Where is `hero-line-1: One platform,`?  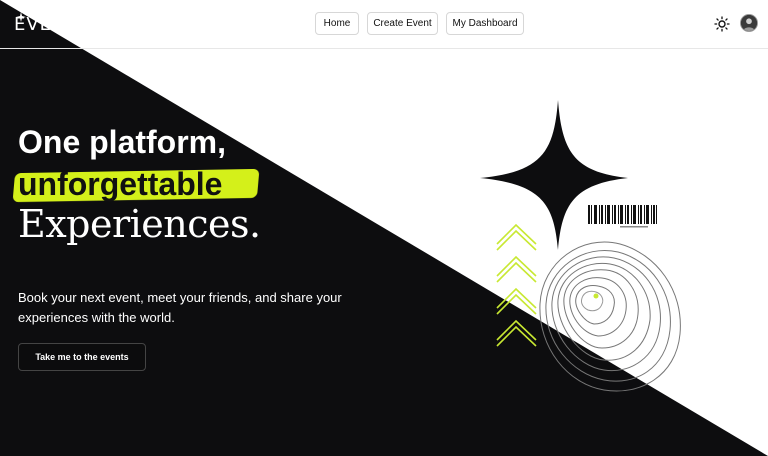
hero-line-1: One platform, is located at coordinates (122, 142).